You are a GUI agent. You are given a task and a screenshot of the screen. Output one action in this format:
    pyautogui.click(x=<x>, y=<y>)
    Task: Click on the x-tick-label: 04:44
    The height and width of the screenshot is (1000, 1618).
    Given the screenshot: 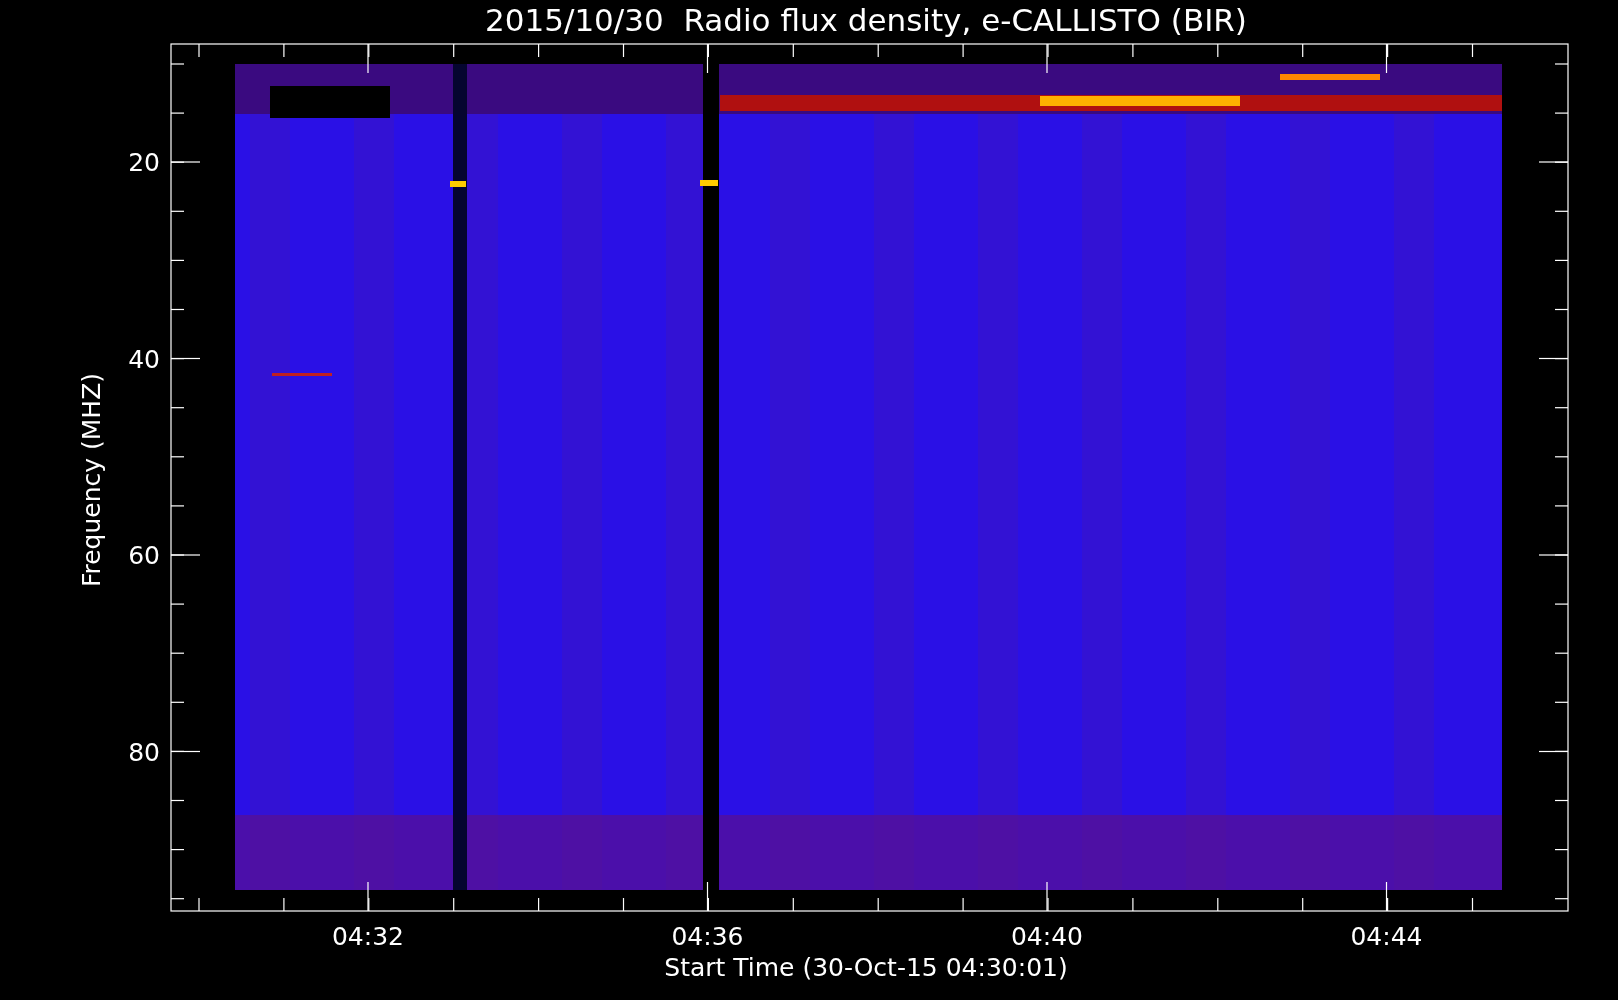 What is the action you would take?
    pyautogui.click(x=1386, y=936)
    